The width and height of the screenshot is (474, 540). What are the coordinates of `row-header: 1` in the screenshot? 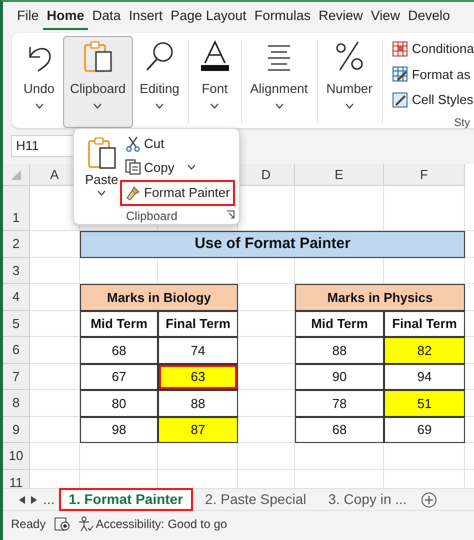 It's located at (16, 208).